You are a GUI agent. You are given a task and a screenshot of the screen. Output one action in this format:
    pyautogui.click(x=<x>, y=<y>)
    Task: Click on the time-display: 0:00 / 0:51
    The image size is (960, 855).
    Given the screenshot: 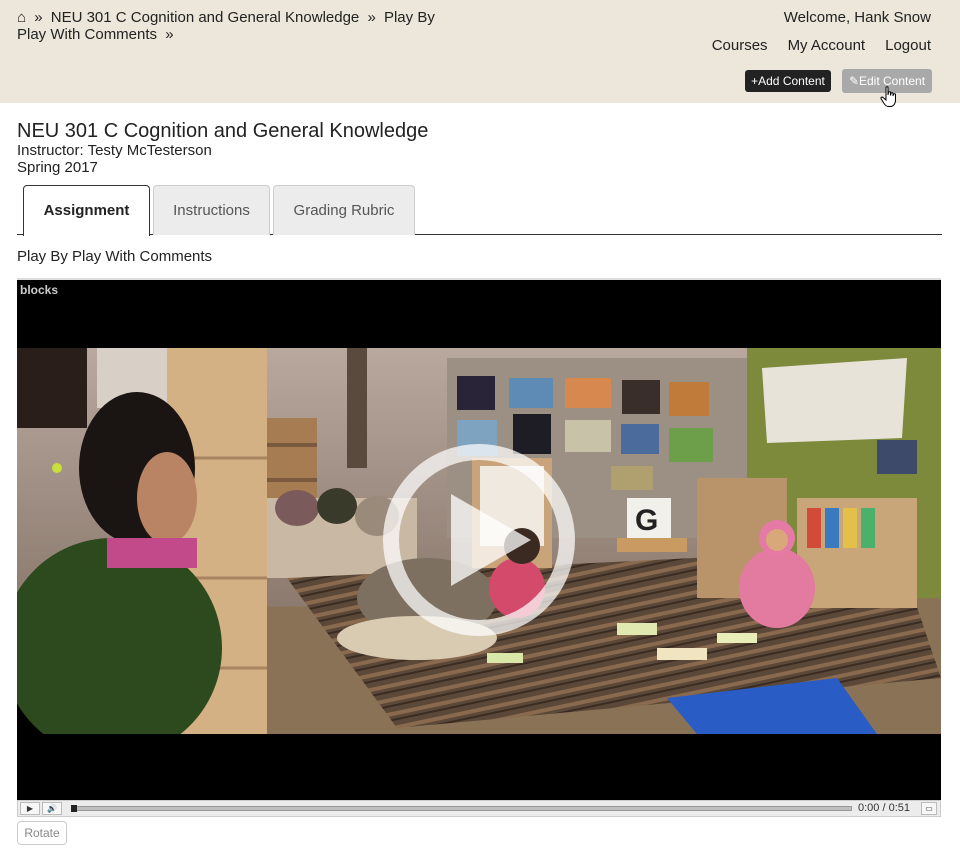 What is the action you would take?
    pyautogui.click(x=884, y=808)
    